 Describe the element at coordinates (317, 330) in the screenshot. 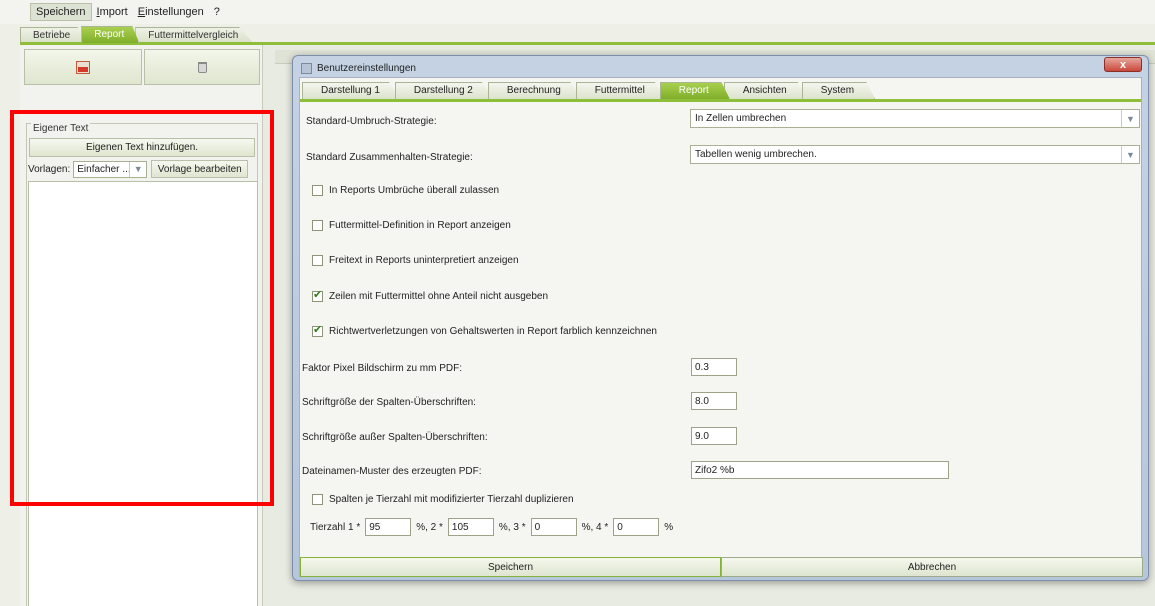

I see `checkbox-color-violations` at that location.